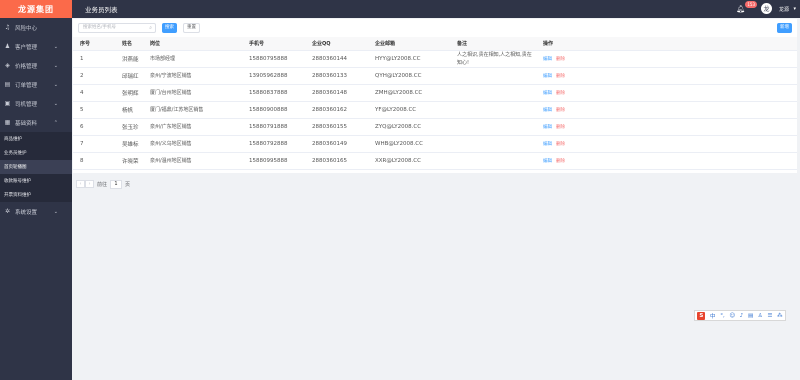 This screenshot has height=380, width=800. I want to click on cell-phone: 13905962888, so click(273, 76).